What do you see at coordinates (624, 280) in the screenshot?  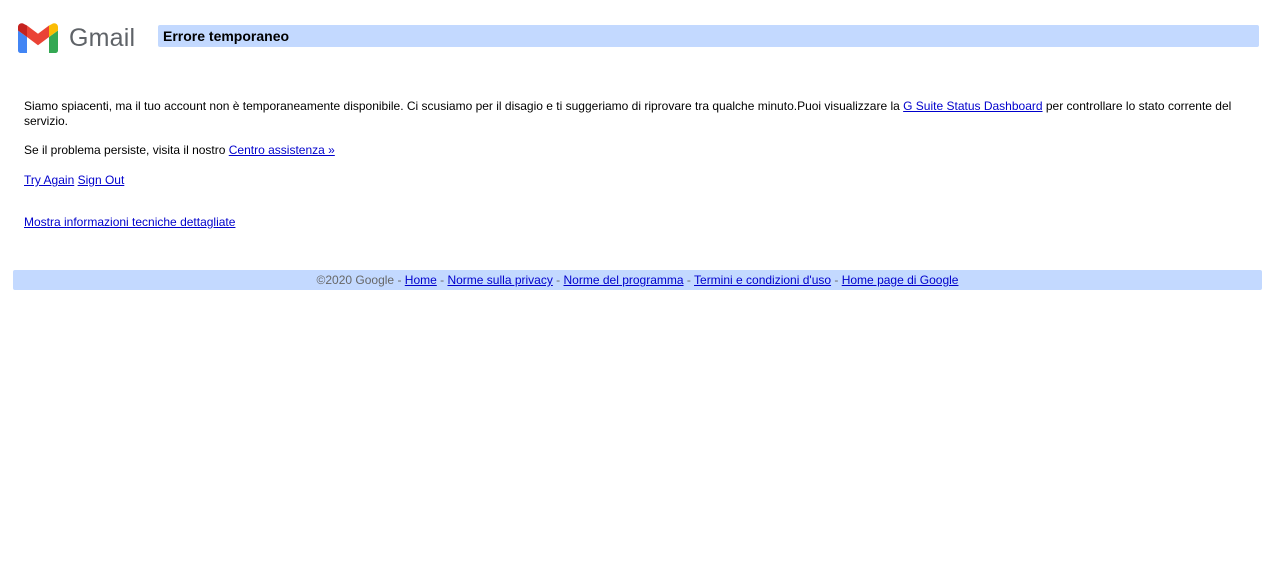 I see `footer-link-program-policies: Norme del programma` at bounding box center [624, 280].